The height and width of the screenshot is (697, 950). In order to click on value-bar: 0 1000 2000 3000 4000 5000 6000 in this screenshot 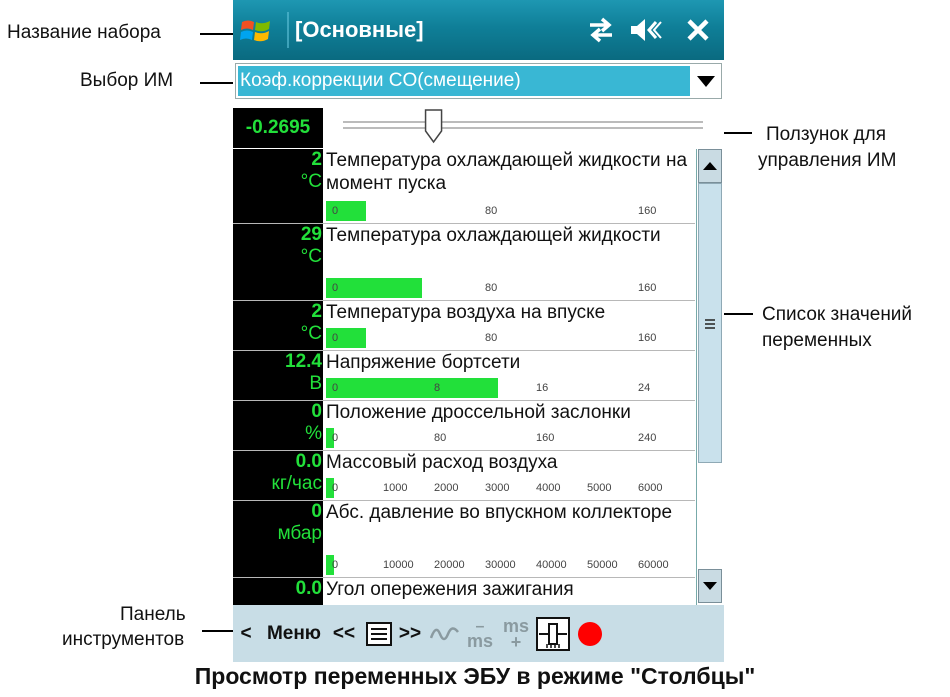, I will do `click(506, 488)`.